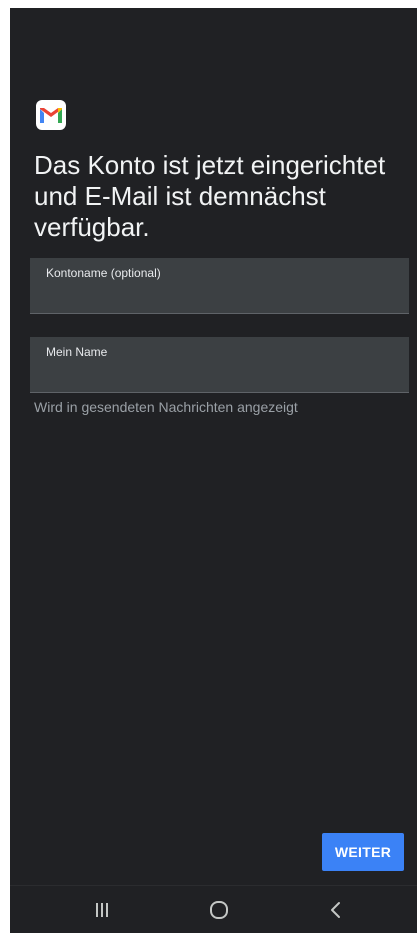  I want to click on gmail-logo-graphic, so click(51, 115).